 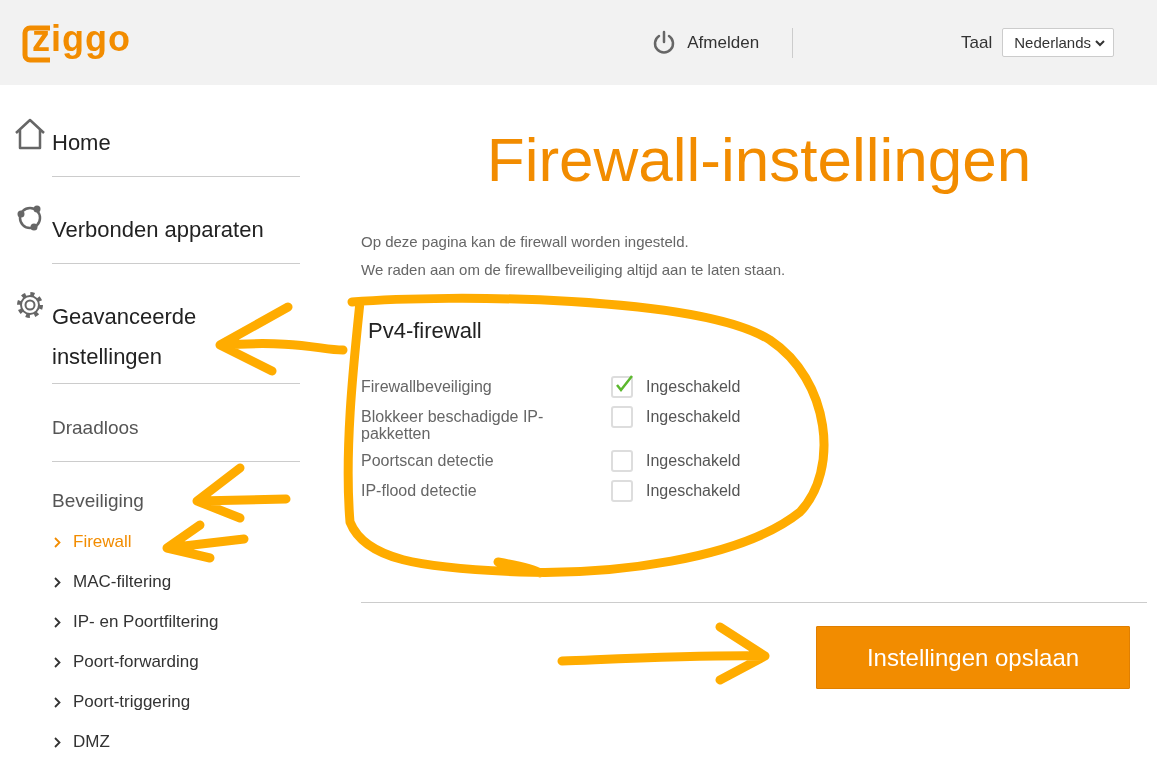 What do you see at coordinates (177, 582) in the screenshot?
I see `submenu-item: MAC-filtering` at bounding box center [177, 582].